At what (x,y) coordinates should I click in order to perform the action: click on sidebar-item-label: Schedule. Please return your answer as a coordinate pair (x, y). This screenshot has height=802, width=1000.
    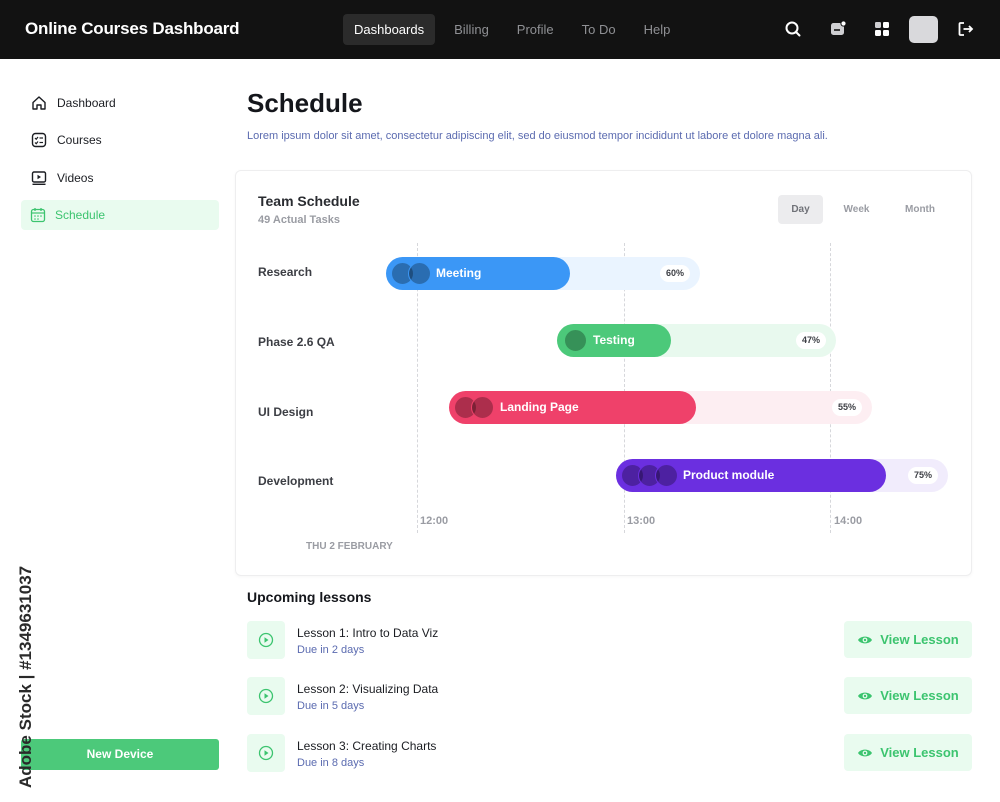
    Looking at the image, I should click on (80, 215).